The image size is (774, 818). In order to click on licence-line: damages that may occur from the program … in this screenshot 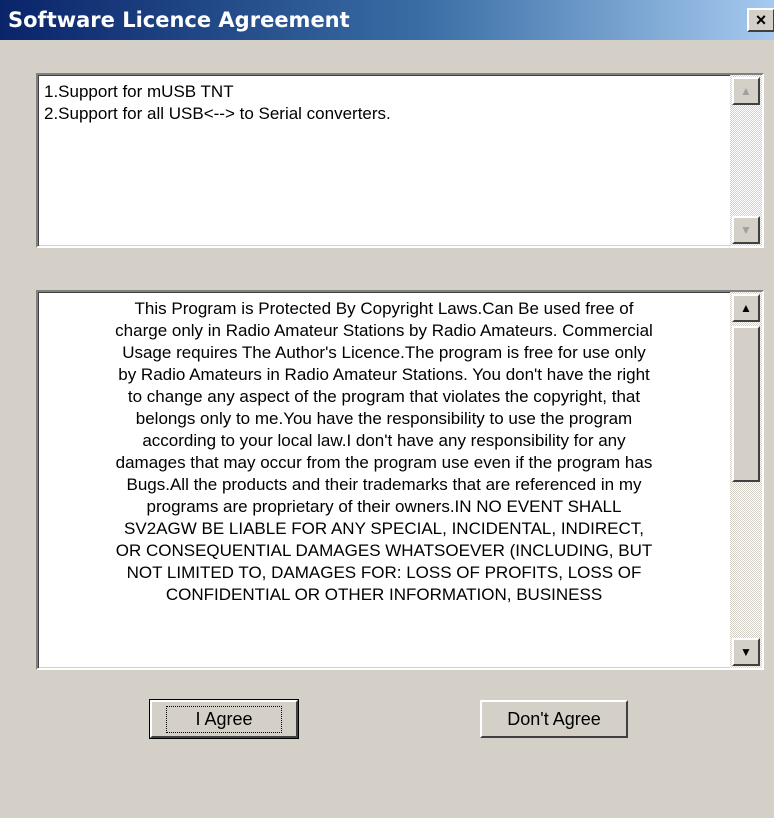, I will do `click(384, 462)`.